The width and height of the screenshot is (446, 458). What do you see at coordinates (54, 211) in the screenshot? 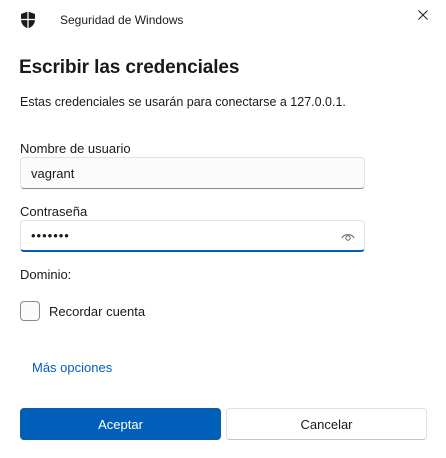
I see `password-label: Contraseña` at bounding box center [54, 211].